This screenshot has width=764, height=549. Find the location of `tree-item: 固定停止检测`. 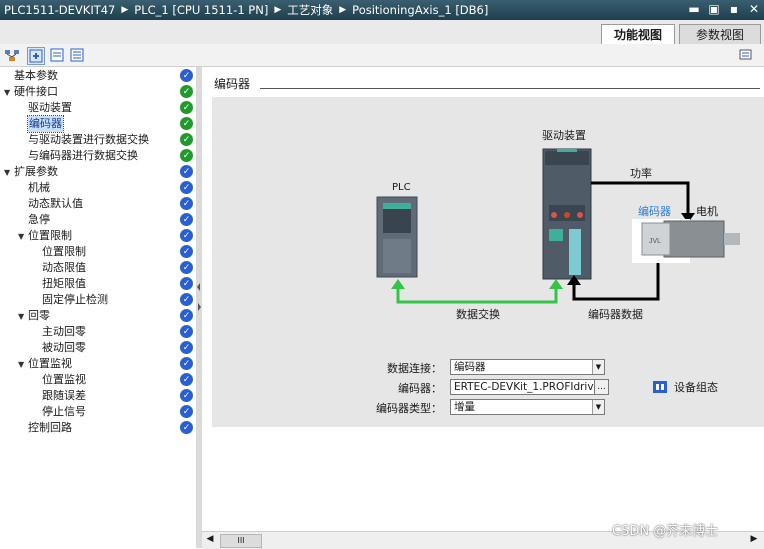

tree-item: 固定停止检测 is located at coordinates (75, 300).